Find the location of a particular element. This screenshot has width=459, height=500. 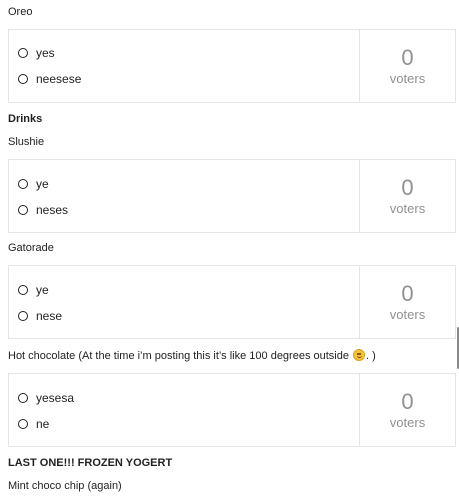

poll-title-mint-choco-chip: Mint choco chip (again) is located at coordinates (65, 486).